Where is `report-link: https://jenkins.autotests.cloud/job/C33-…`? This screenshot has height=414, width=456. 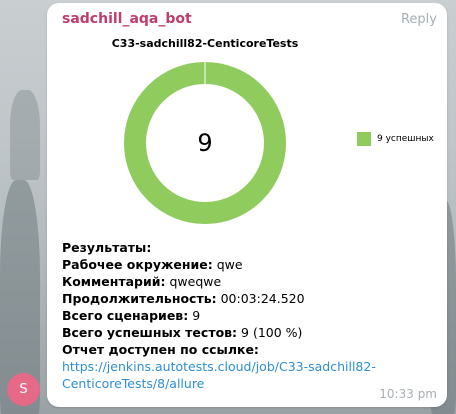 report-link: https://jenkins.autotests.cloud/job/C33-… is located at coordinates (222, 375).